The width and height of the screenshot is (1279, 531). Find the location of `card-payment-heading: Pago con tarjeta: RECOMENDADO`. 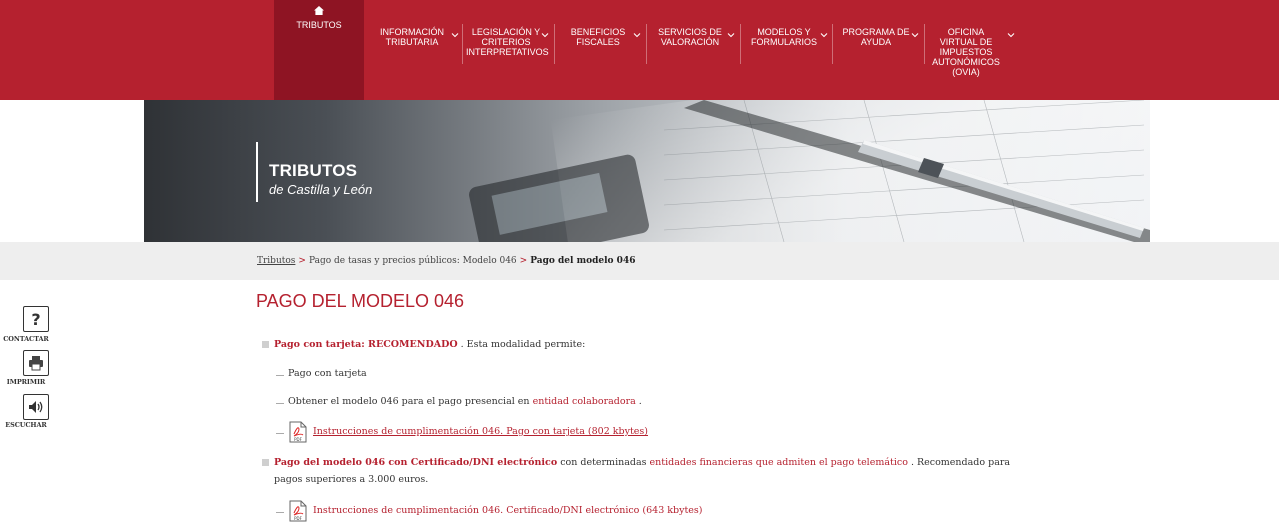

card-payment-heading: Pago con tarjeta: RECOMENDADO is located at coordinates (366, 344).